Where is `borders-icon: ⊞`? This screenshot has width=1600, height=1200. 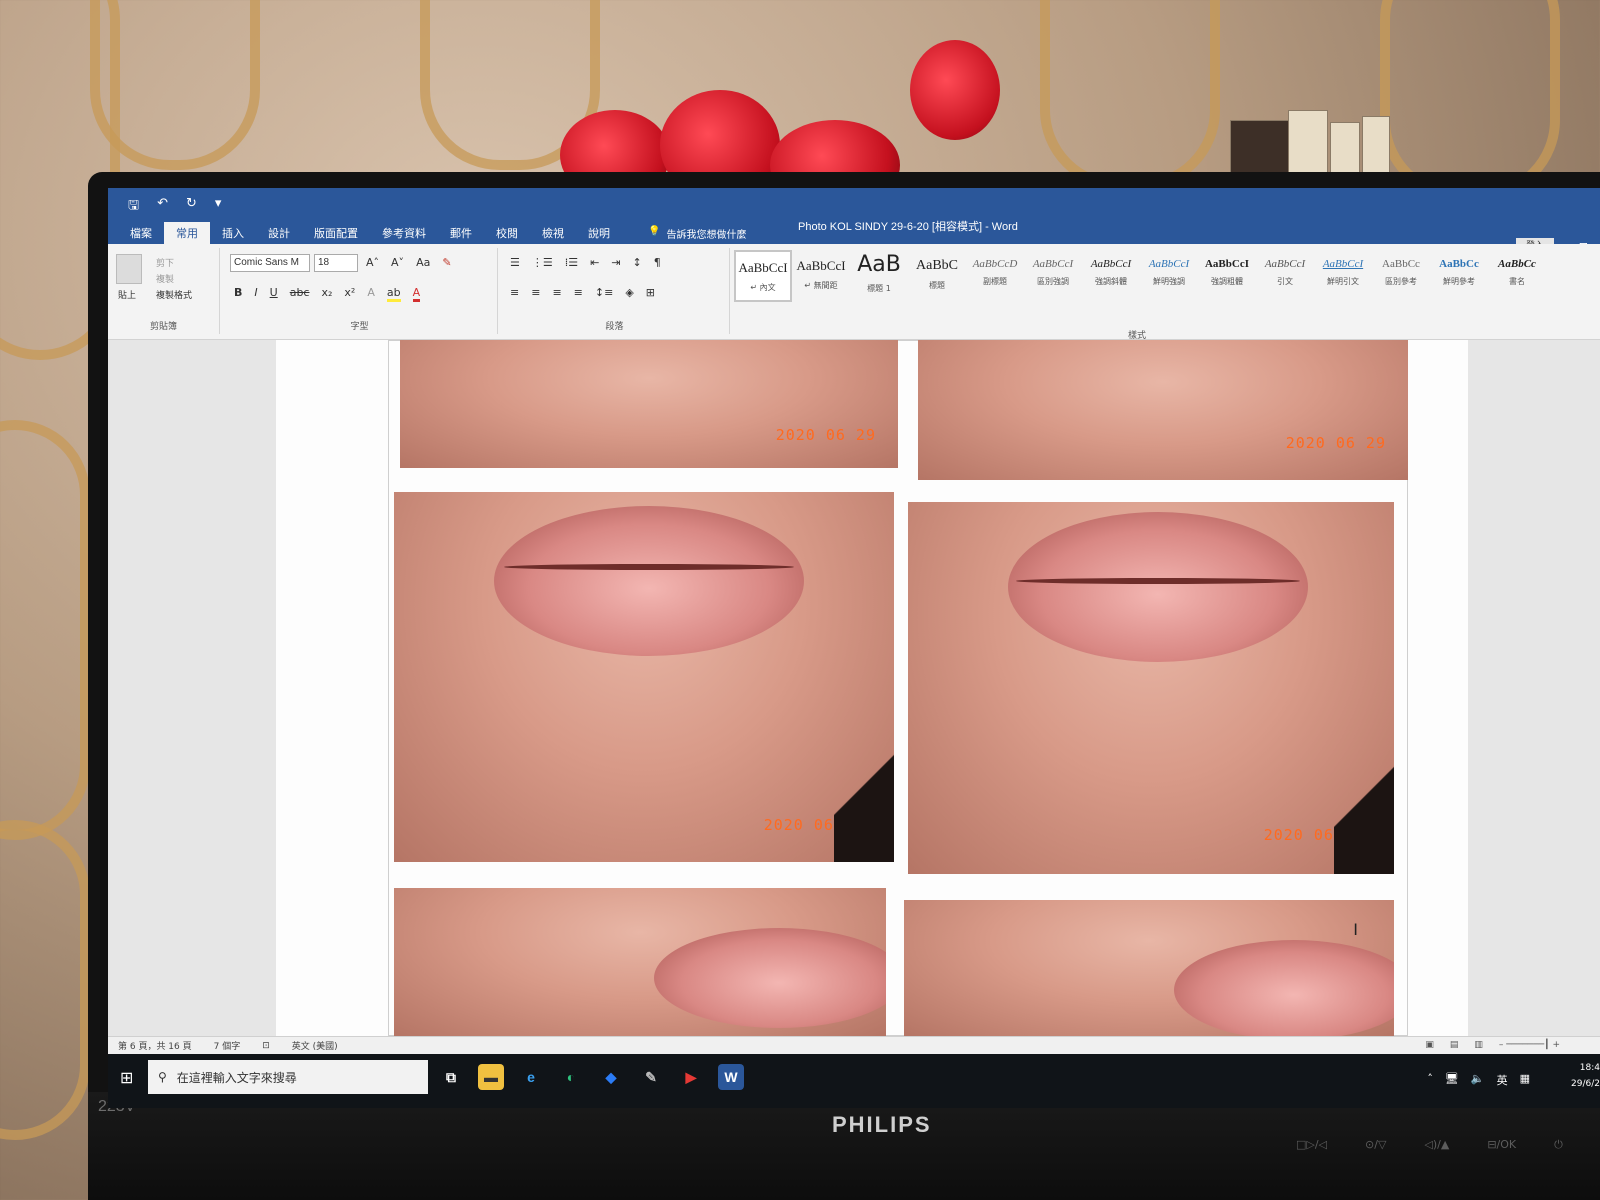
borders-icon: ⊞ is located at coordinates (650, 292).